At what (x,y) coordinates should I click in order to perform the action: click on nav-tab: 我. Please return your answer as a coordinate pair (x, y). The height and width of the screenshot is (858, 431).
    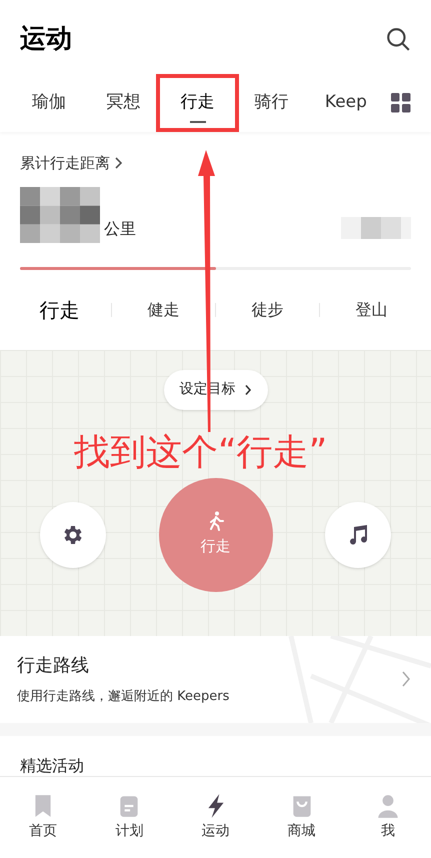
    Looking at the image, I should click on (387, 817).